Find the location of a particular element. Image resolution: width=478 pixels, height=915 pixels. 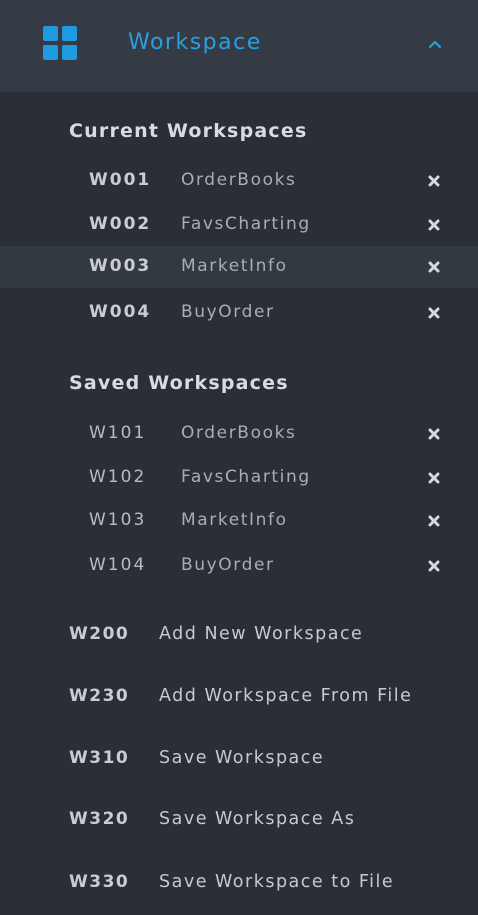

saved-workspace-row: W103 MarketInfo is located at coordinates (239, 521).